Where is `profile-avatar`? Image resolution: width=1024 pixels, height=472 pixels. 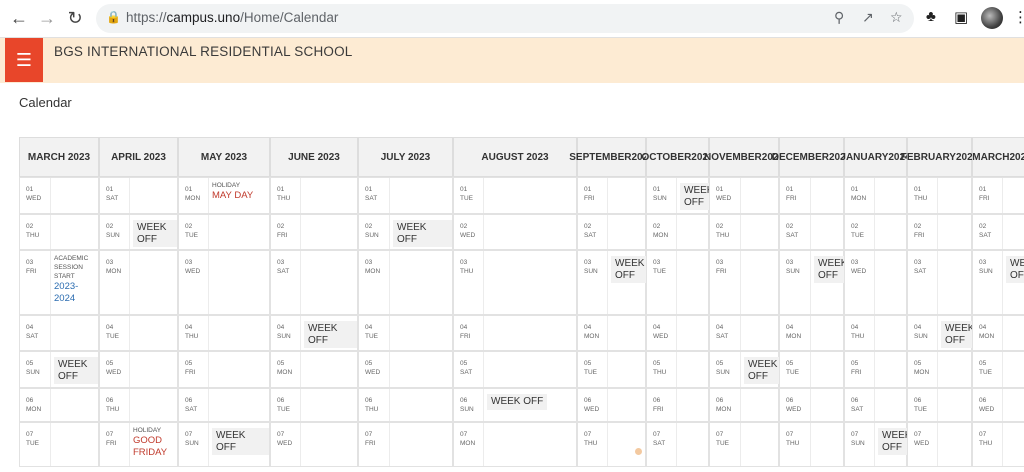
profile-avatar is located at coordinates (992, 18).